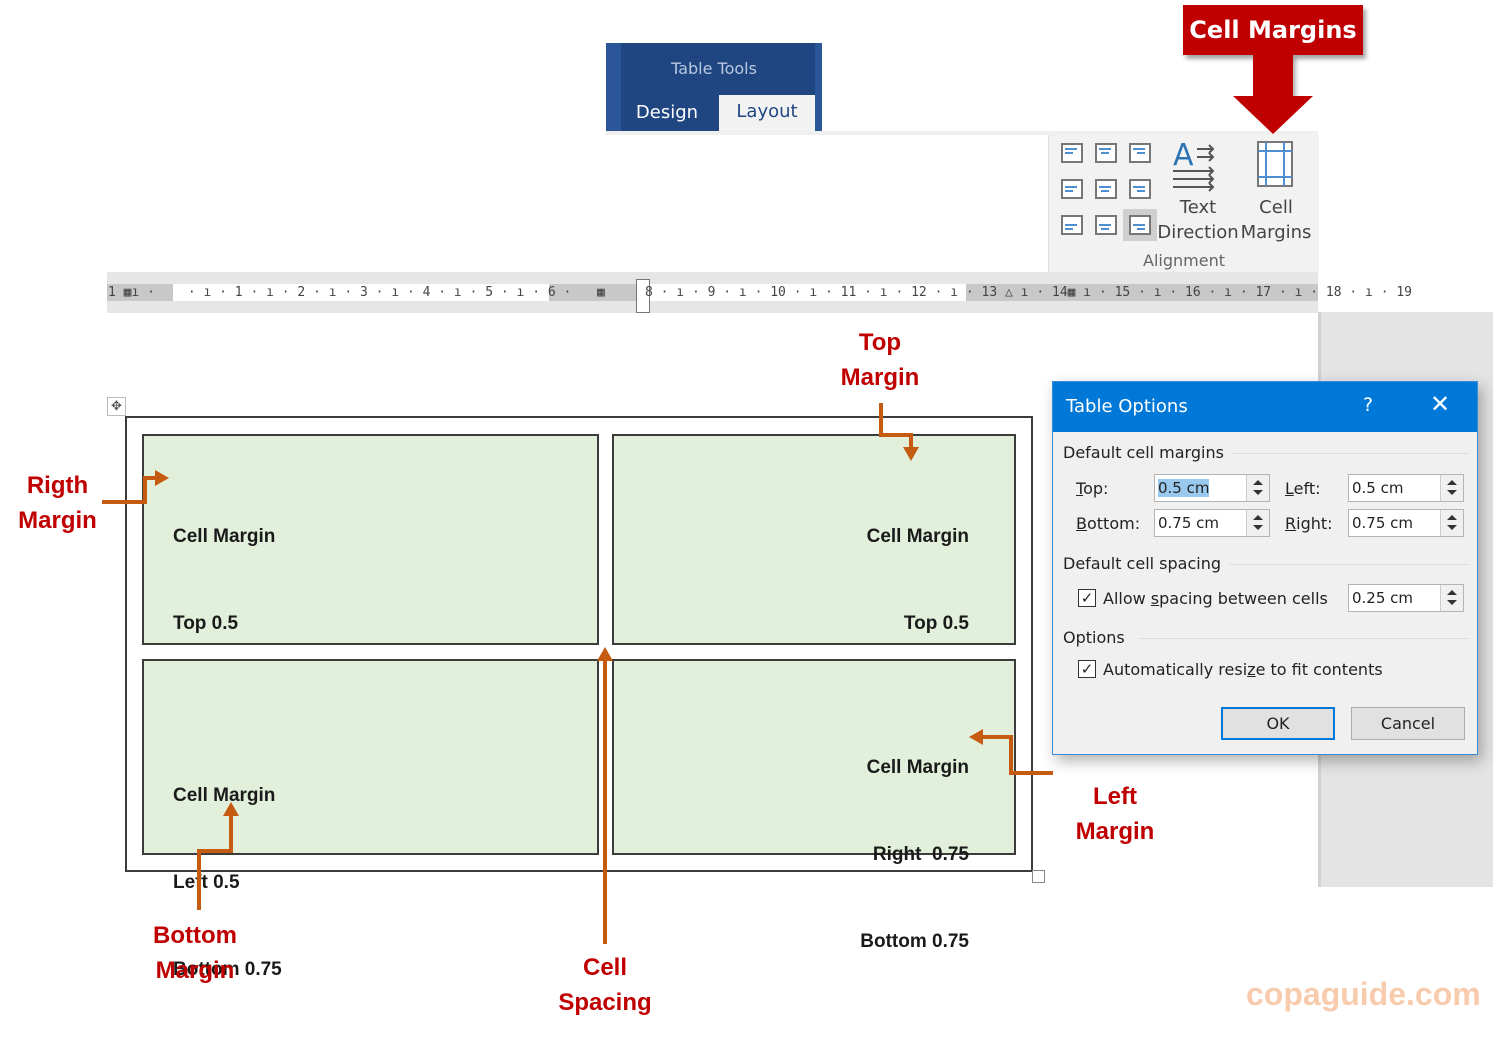  What do you see at coordinates (1072, 189) in the screenshot?
I see `align-center-left-button` at bounding box center [1072, 189].